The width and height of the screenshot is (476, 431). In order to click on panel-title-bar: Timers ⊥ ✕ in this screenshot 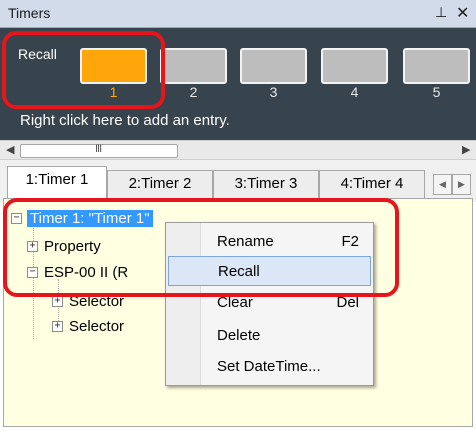, I will do `click(238, 14)`.